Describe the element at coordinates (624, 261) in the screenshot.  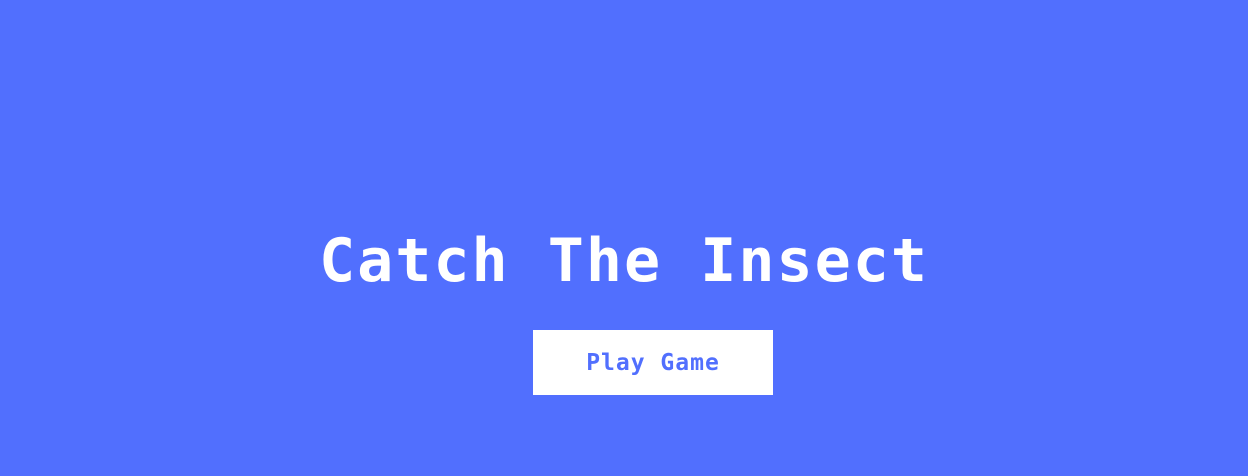
I see `game-title: Catch The Insect` at that location.